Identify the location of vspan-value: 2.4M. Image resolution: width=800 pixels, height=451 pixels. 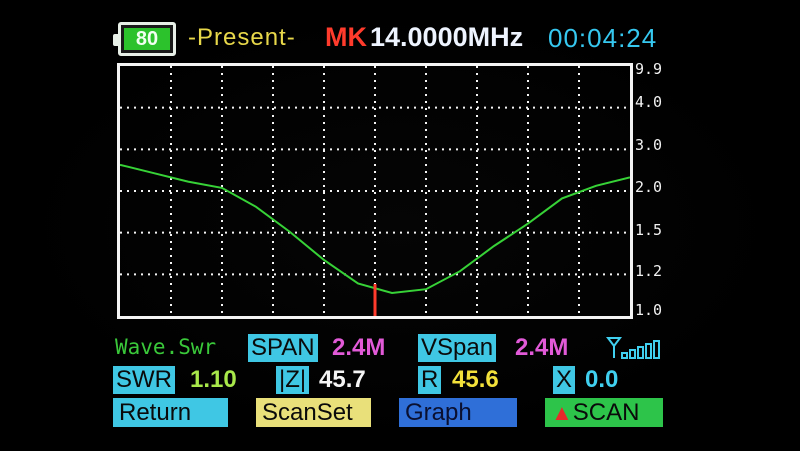
(542, 347).